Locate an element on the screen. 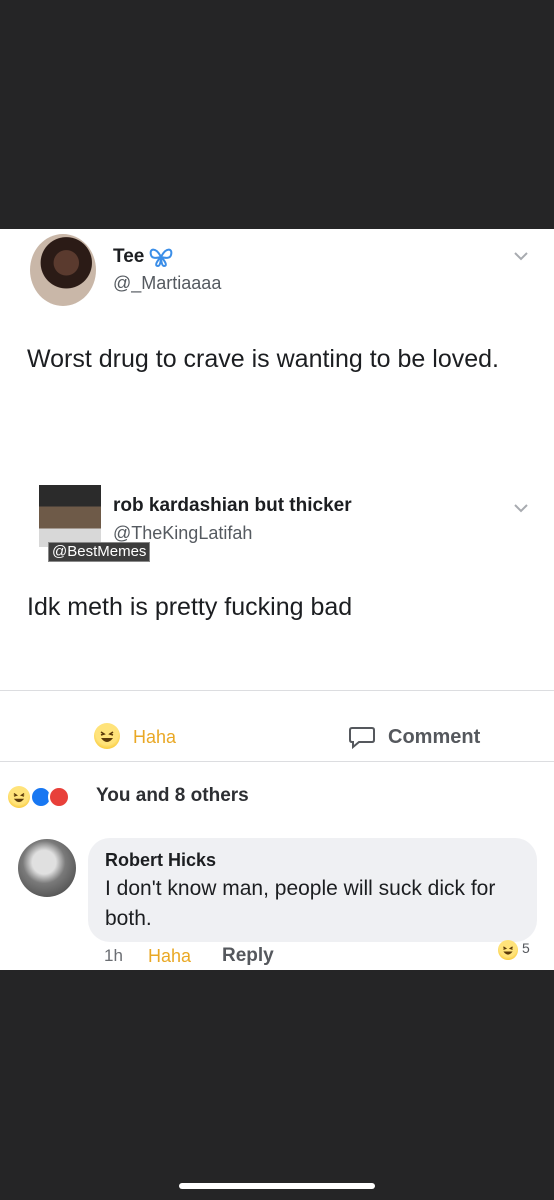 Image resolution: width=554 pixels, height=1200 pixels. watermark: @BestMemes is located at coordinates (99, 552).